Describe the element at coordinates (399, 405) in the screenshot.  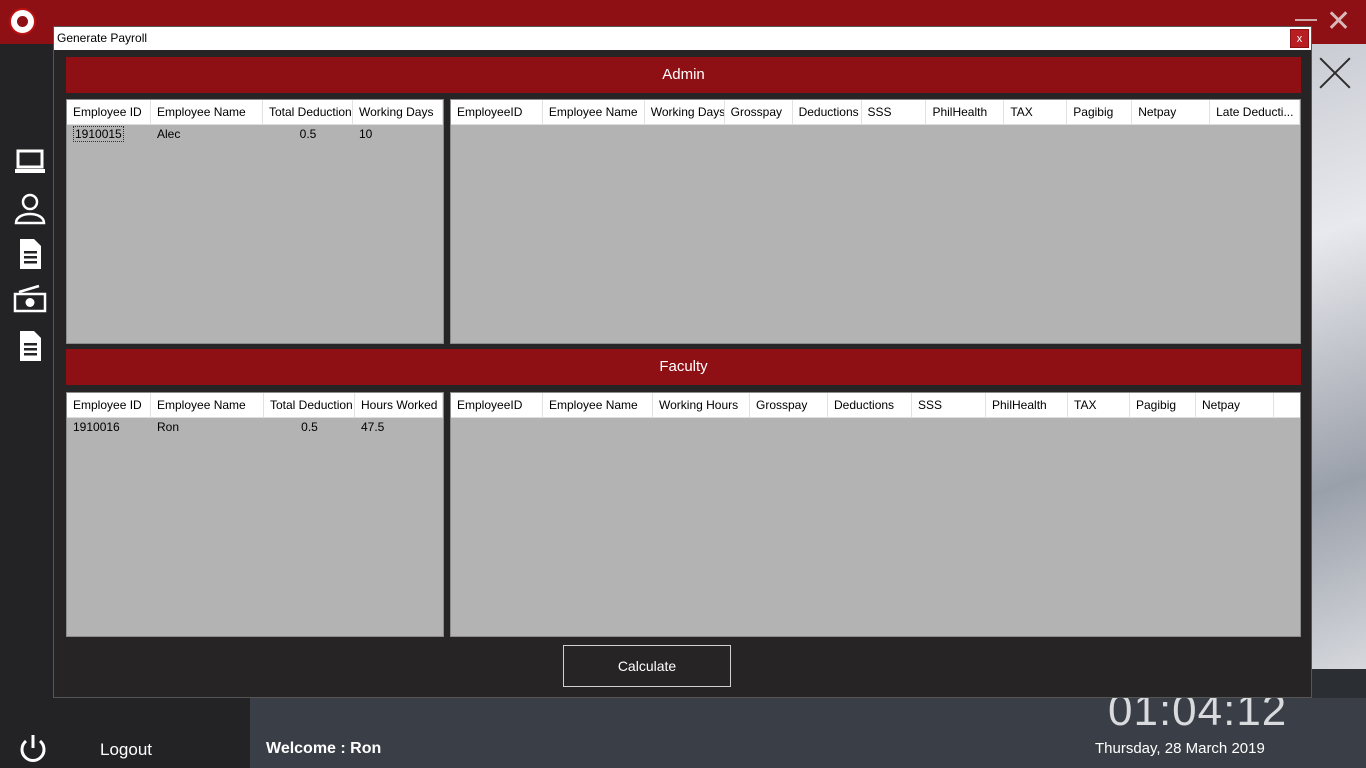
I see `column-header: Hours Worked` at that location.